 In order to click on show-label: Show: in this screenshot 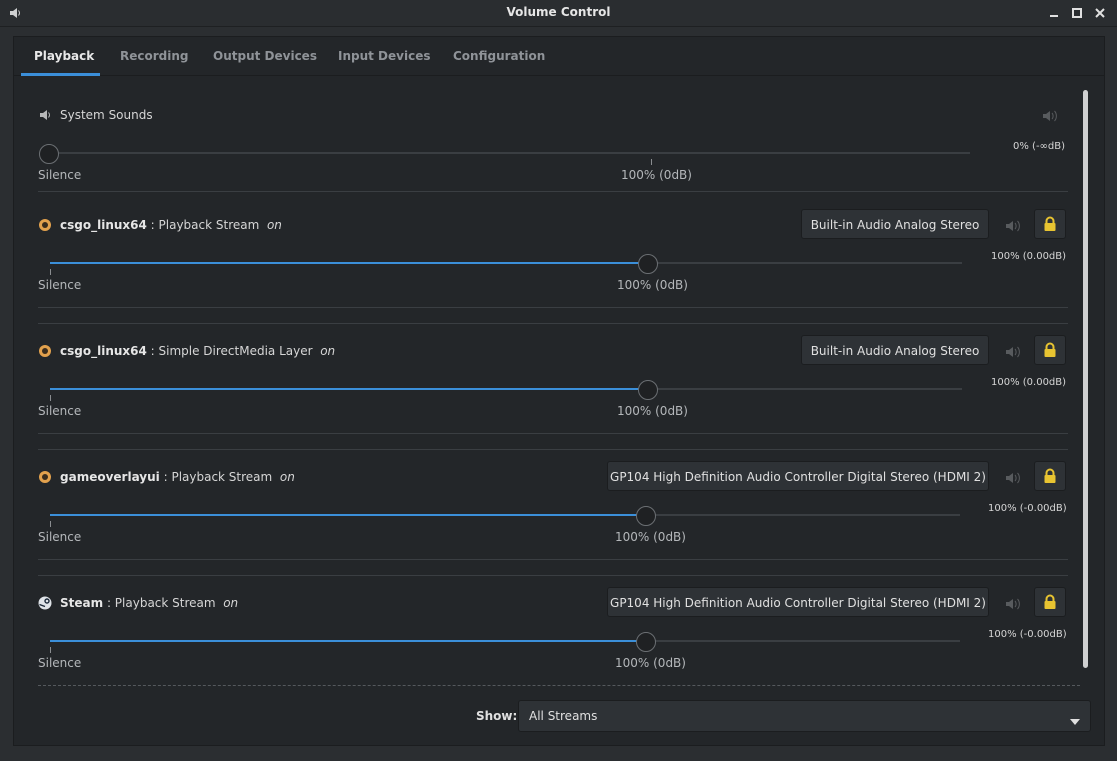, I will do `click(497, 716)`.